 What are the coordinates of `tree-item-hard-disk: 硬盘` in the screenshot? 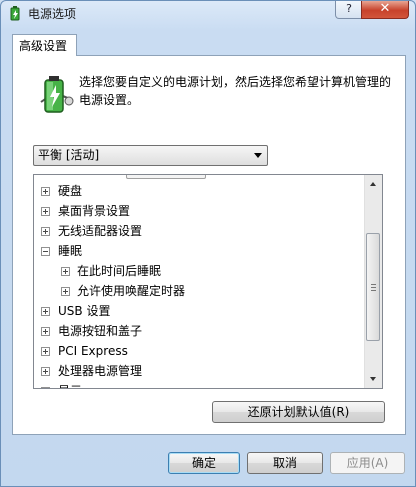 It's located at (199, 191).